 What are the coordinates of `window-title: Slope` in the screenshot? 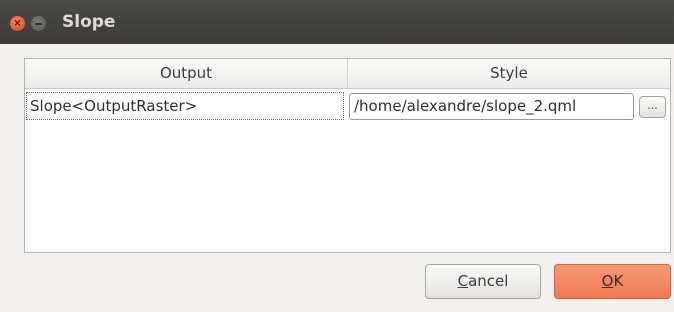 It's located at (89, 22).